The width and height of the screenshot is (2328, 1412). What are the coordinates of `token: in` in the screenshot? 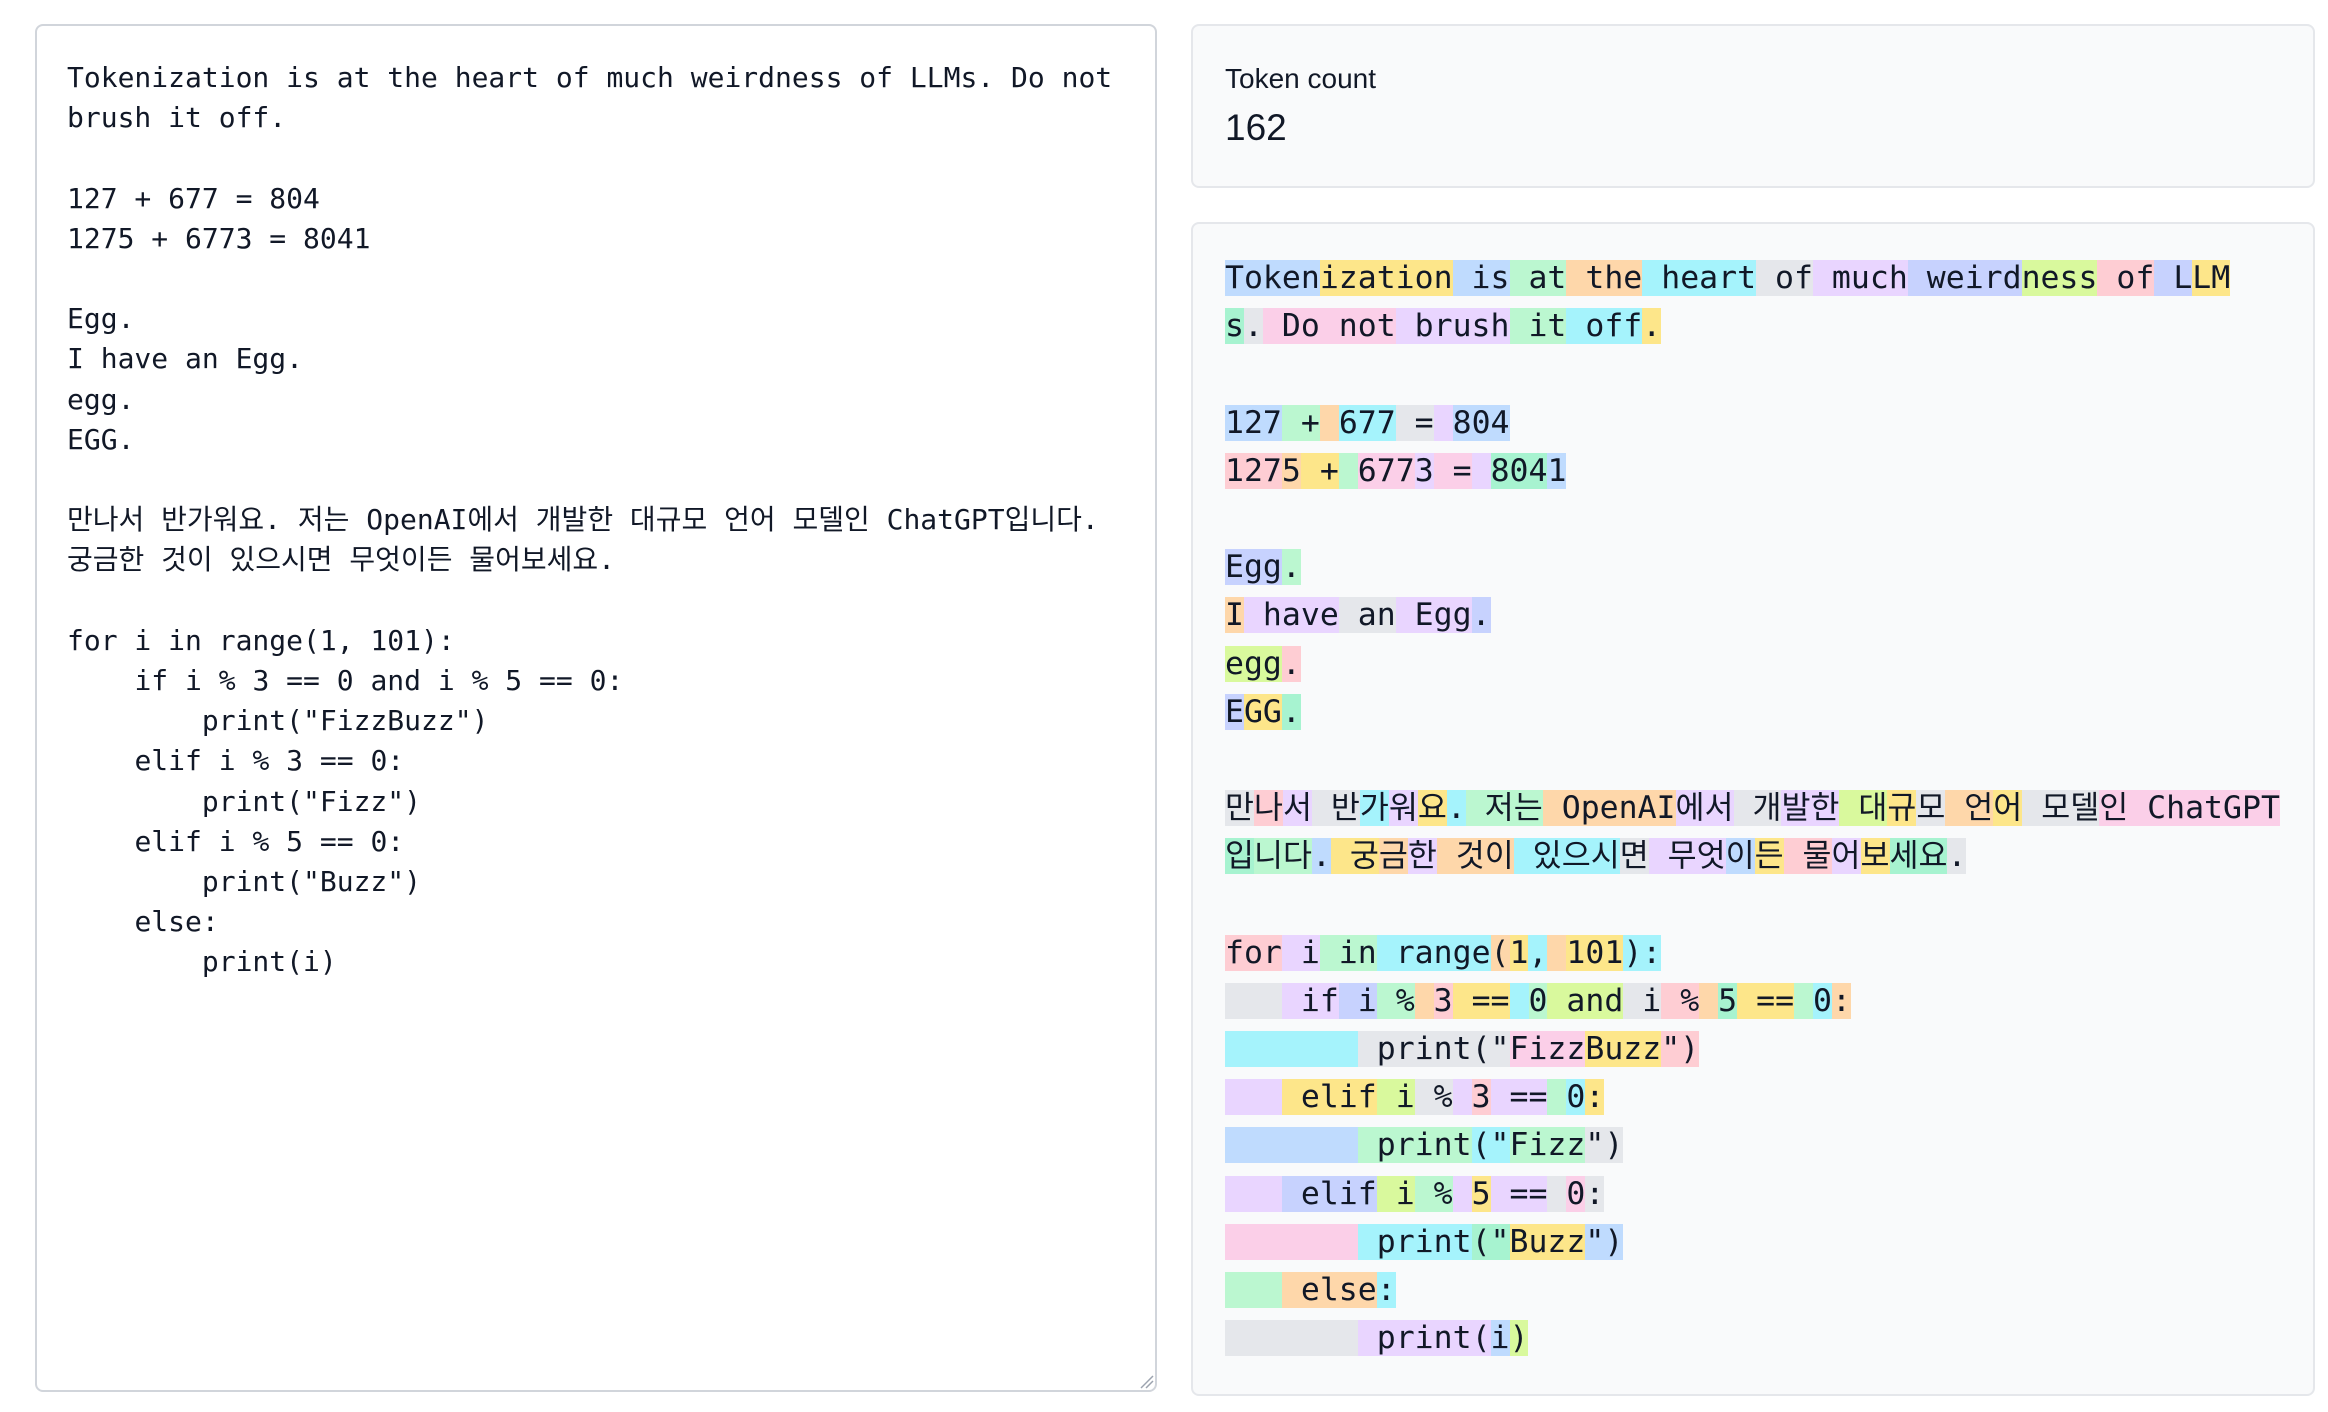 It's located at (1348, 952).